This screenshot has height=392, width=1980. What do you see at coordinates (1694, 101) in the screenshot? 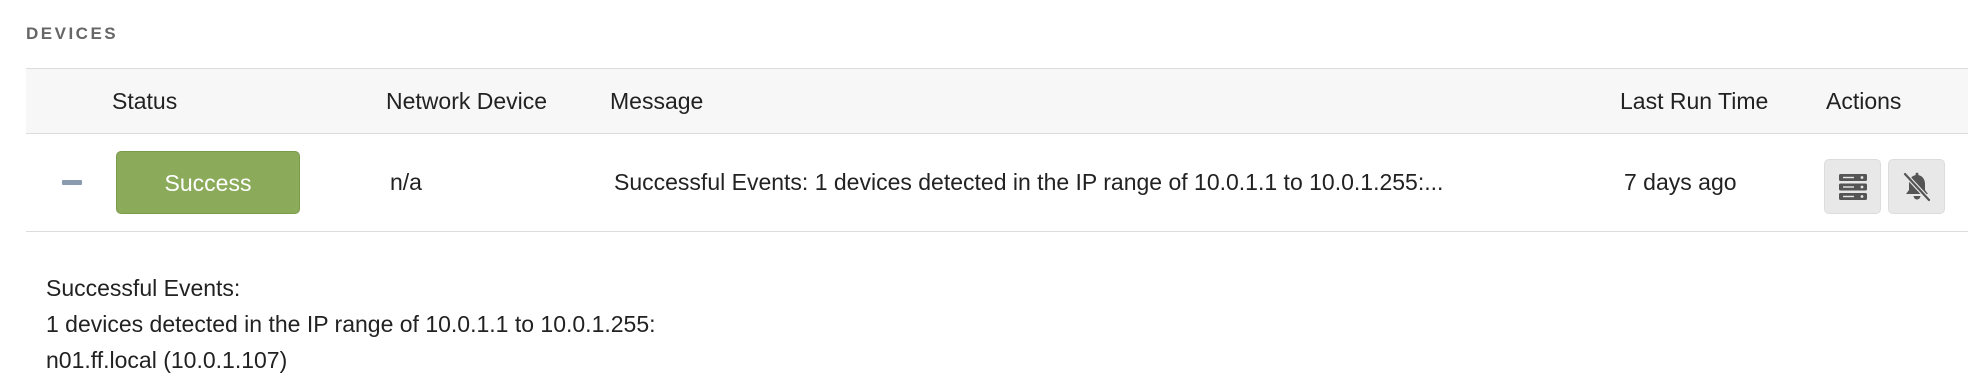
I see `column-header-last-run-time: Last Run Time` at bounding box center [1694, 101].